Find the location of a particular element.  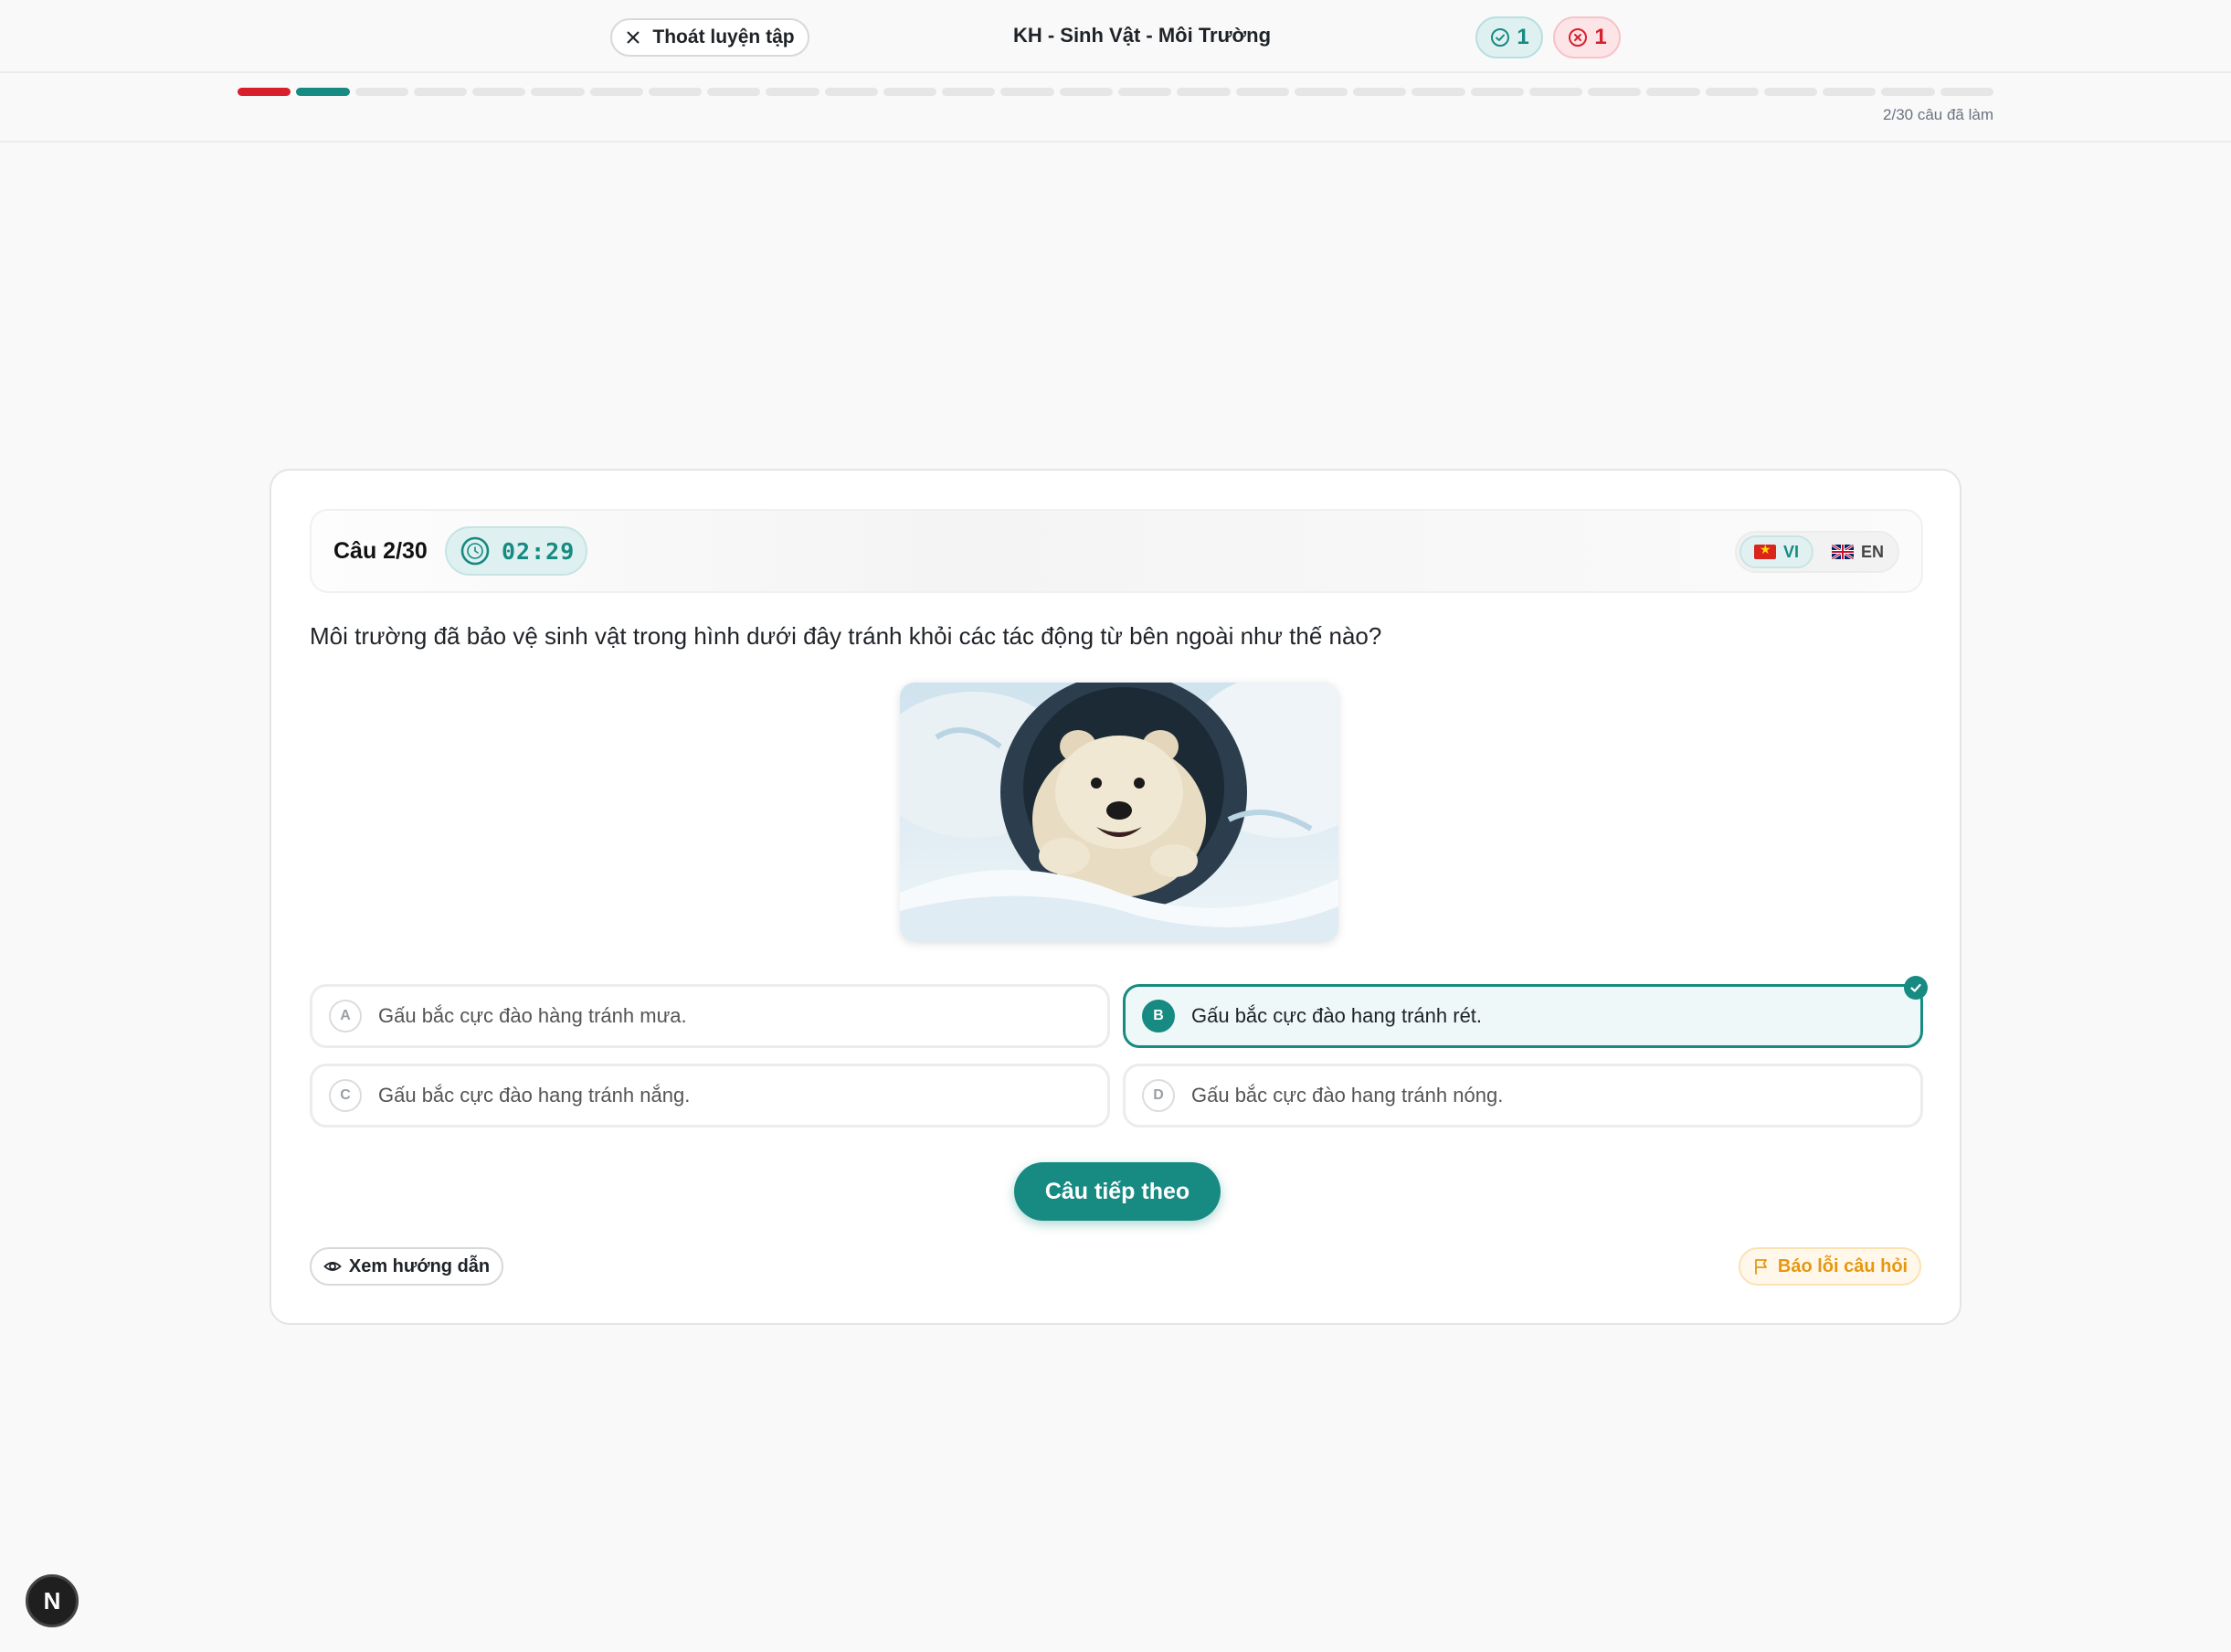

report-error-button: Báo lỗi câu hỏi is located at coordinates (1830, 1267).